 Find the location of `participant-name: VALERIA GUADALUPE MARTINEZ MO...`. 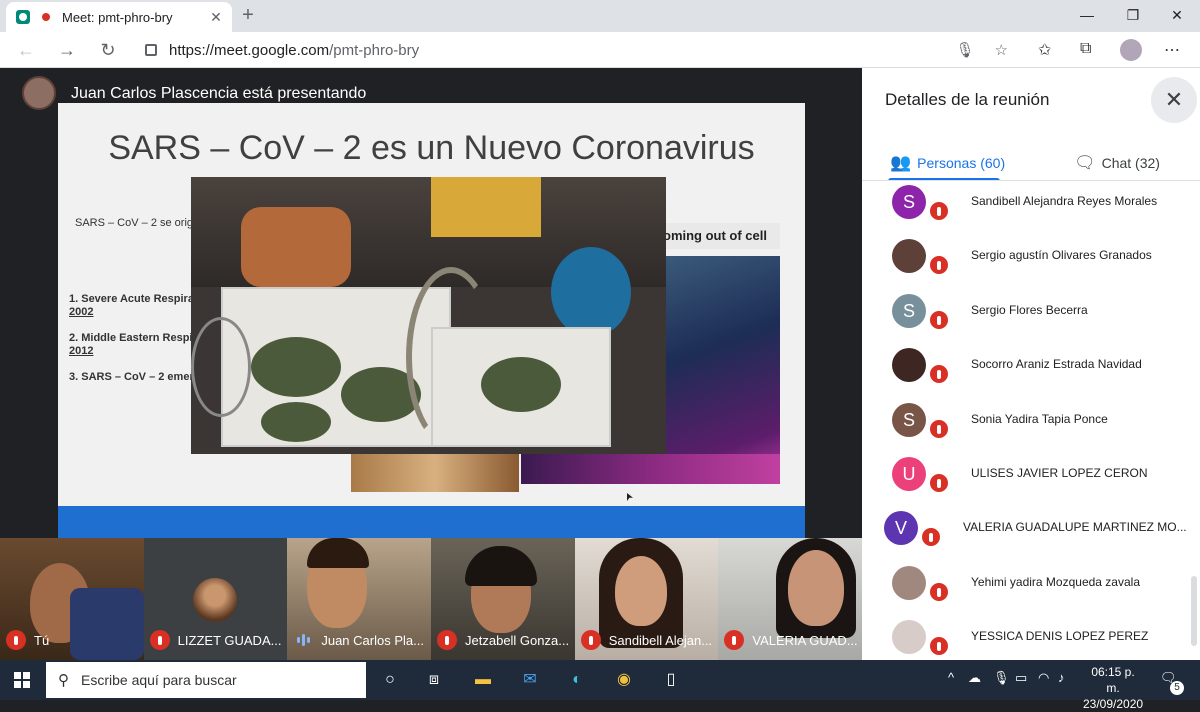

participant-name: VALERIA GUADALUPE MARTINEZ MO... is located at coordinates (1075, 527).